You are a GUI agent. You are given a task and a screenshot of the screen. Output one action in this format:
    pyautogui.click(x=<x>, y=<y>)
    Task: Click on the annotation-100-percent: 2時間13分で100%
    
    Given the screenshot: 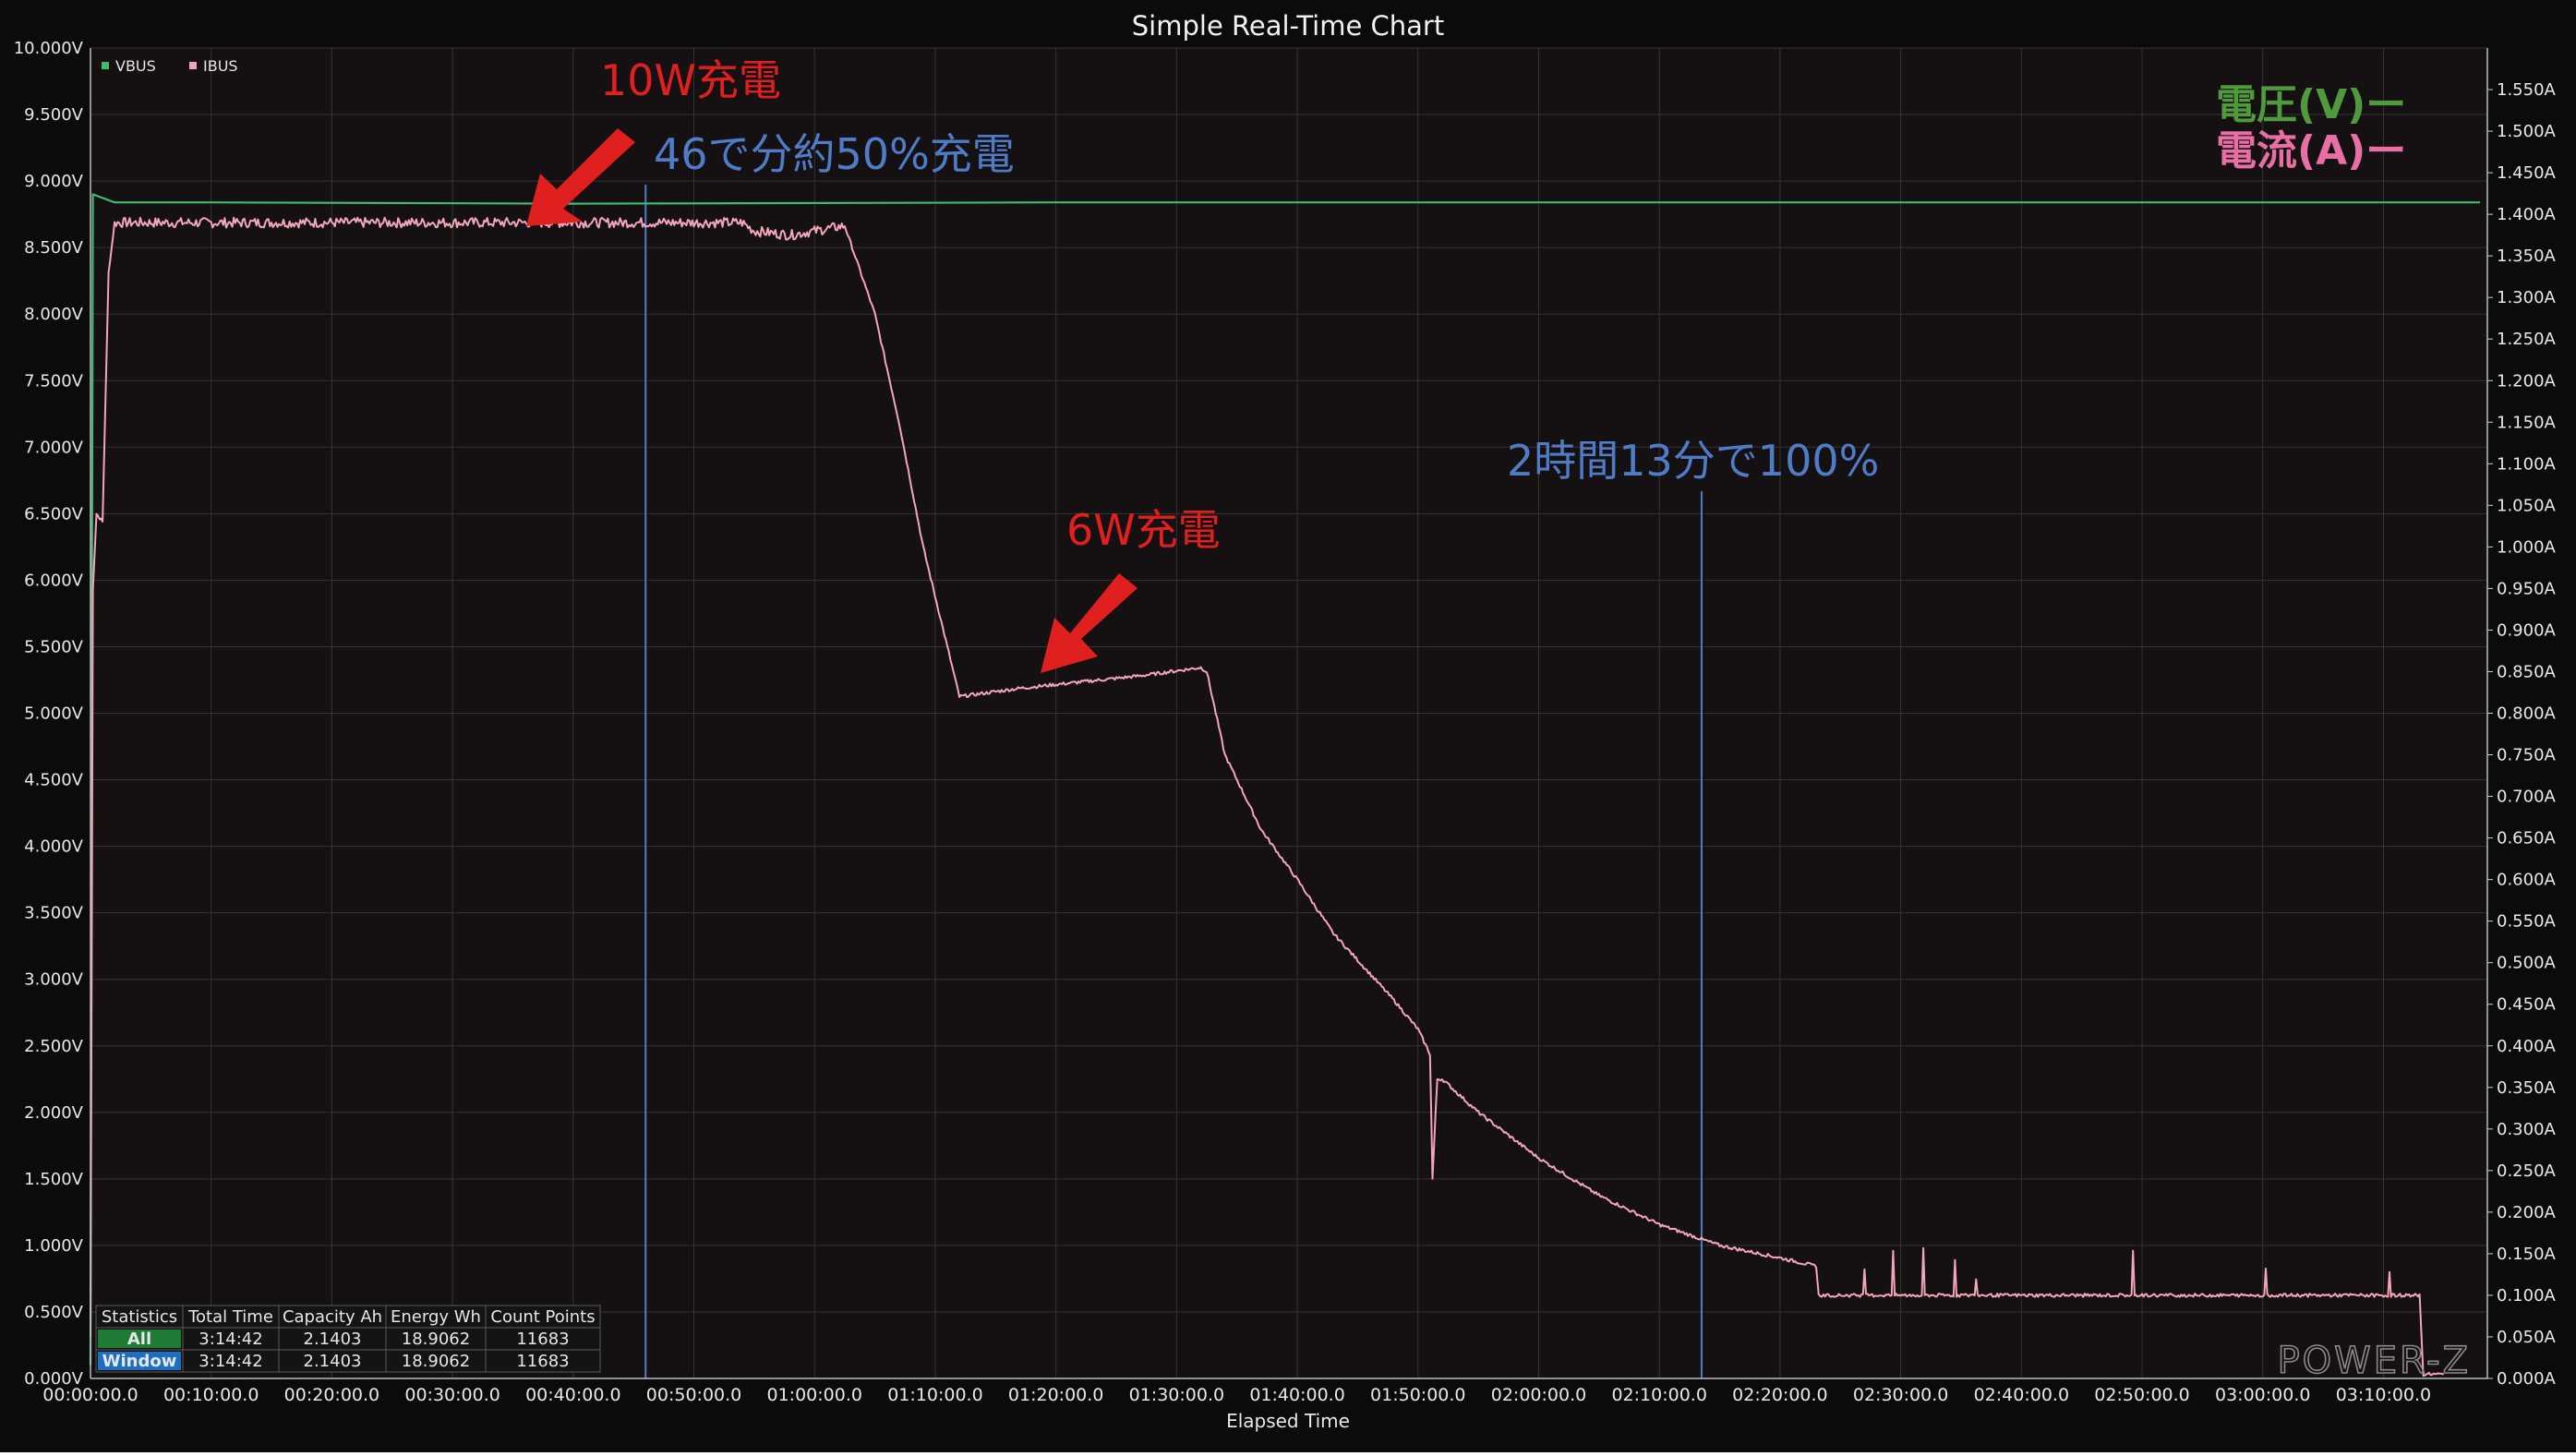 What is the action you would take?
    pyautogui.click(x=1693, y=461)
    